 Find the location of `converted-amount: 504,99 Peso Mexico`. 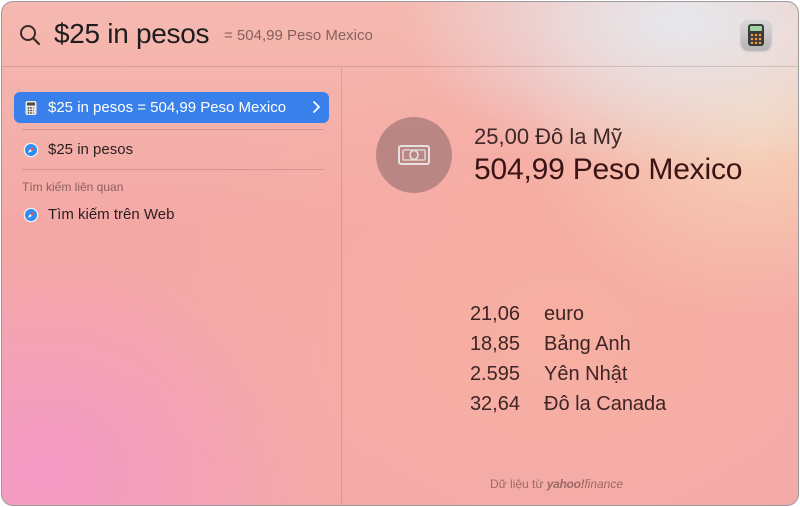

converted-amount: 504,99 Peso Mexico is located at coordinates (608, 169).